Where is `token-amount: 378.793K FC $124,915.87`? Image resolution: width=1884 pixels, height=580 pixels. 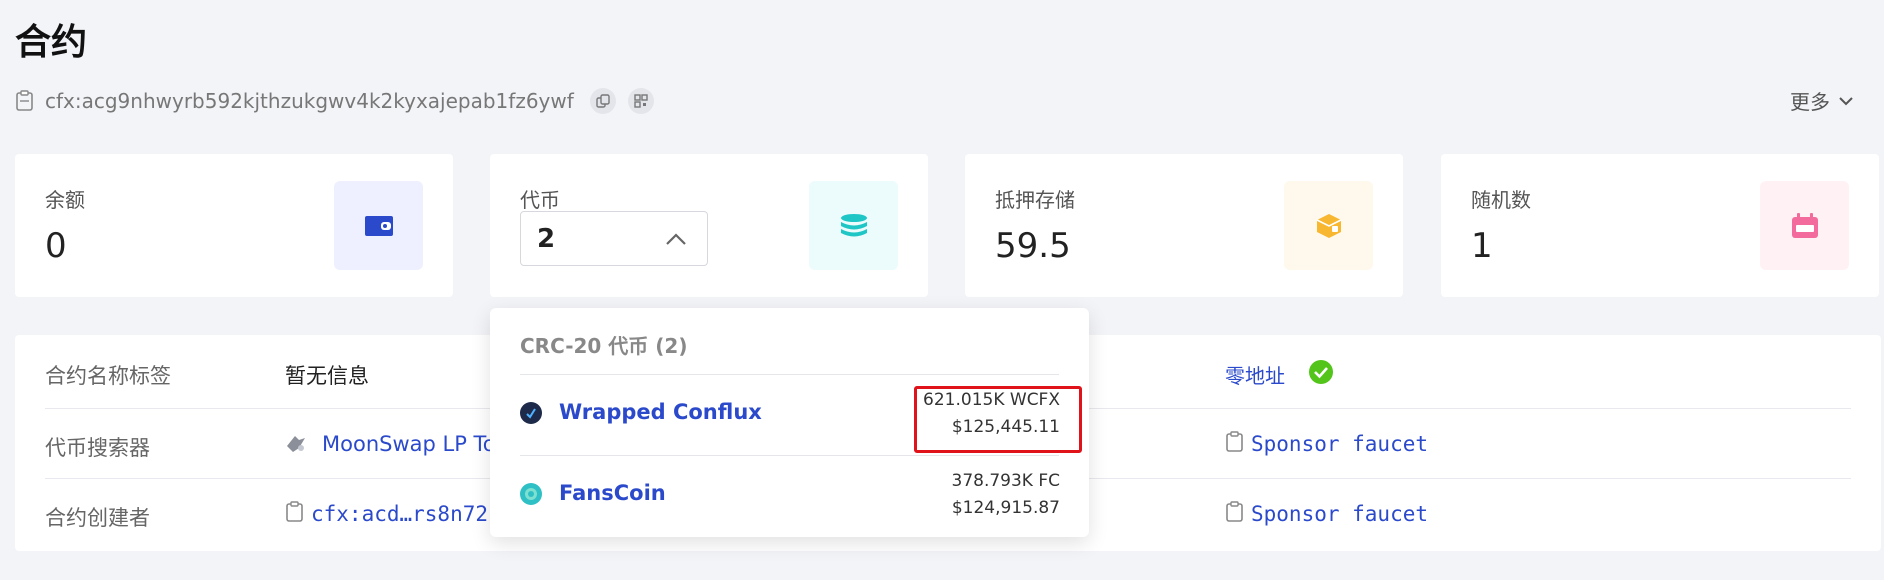
token-amount: 378.793K FC $124,915.87 is located at coordinates (1006, 495).